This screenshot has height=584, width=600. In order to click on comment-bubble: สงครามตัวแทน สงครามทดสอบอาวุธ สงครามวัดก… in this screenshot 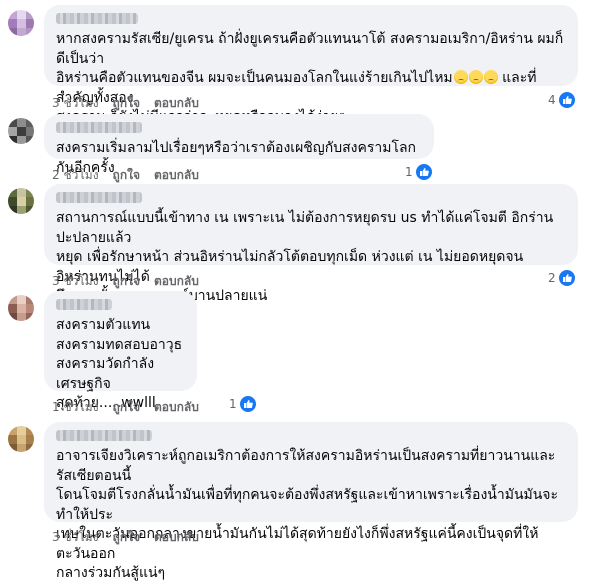, I will do `click(120, 351)`.